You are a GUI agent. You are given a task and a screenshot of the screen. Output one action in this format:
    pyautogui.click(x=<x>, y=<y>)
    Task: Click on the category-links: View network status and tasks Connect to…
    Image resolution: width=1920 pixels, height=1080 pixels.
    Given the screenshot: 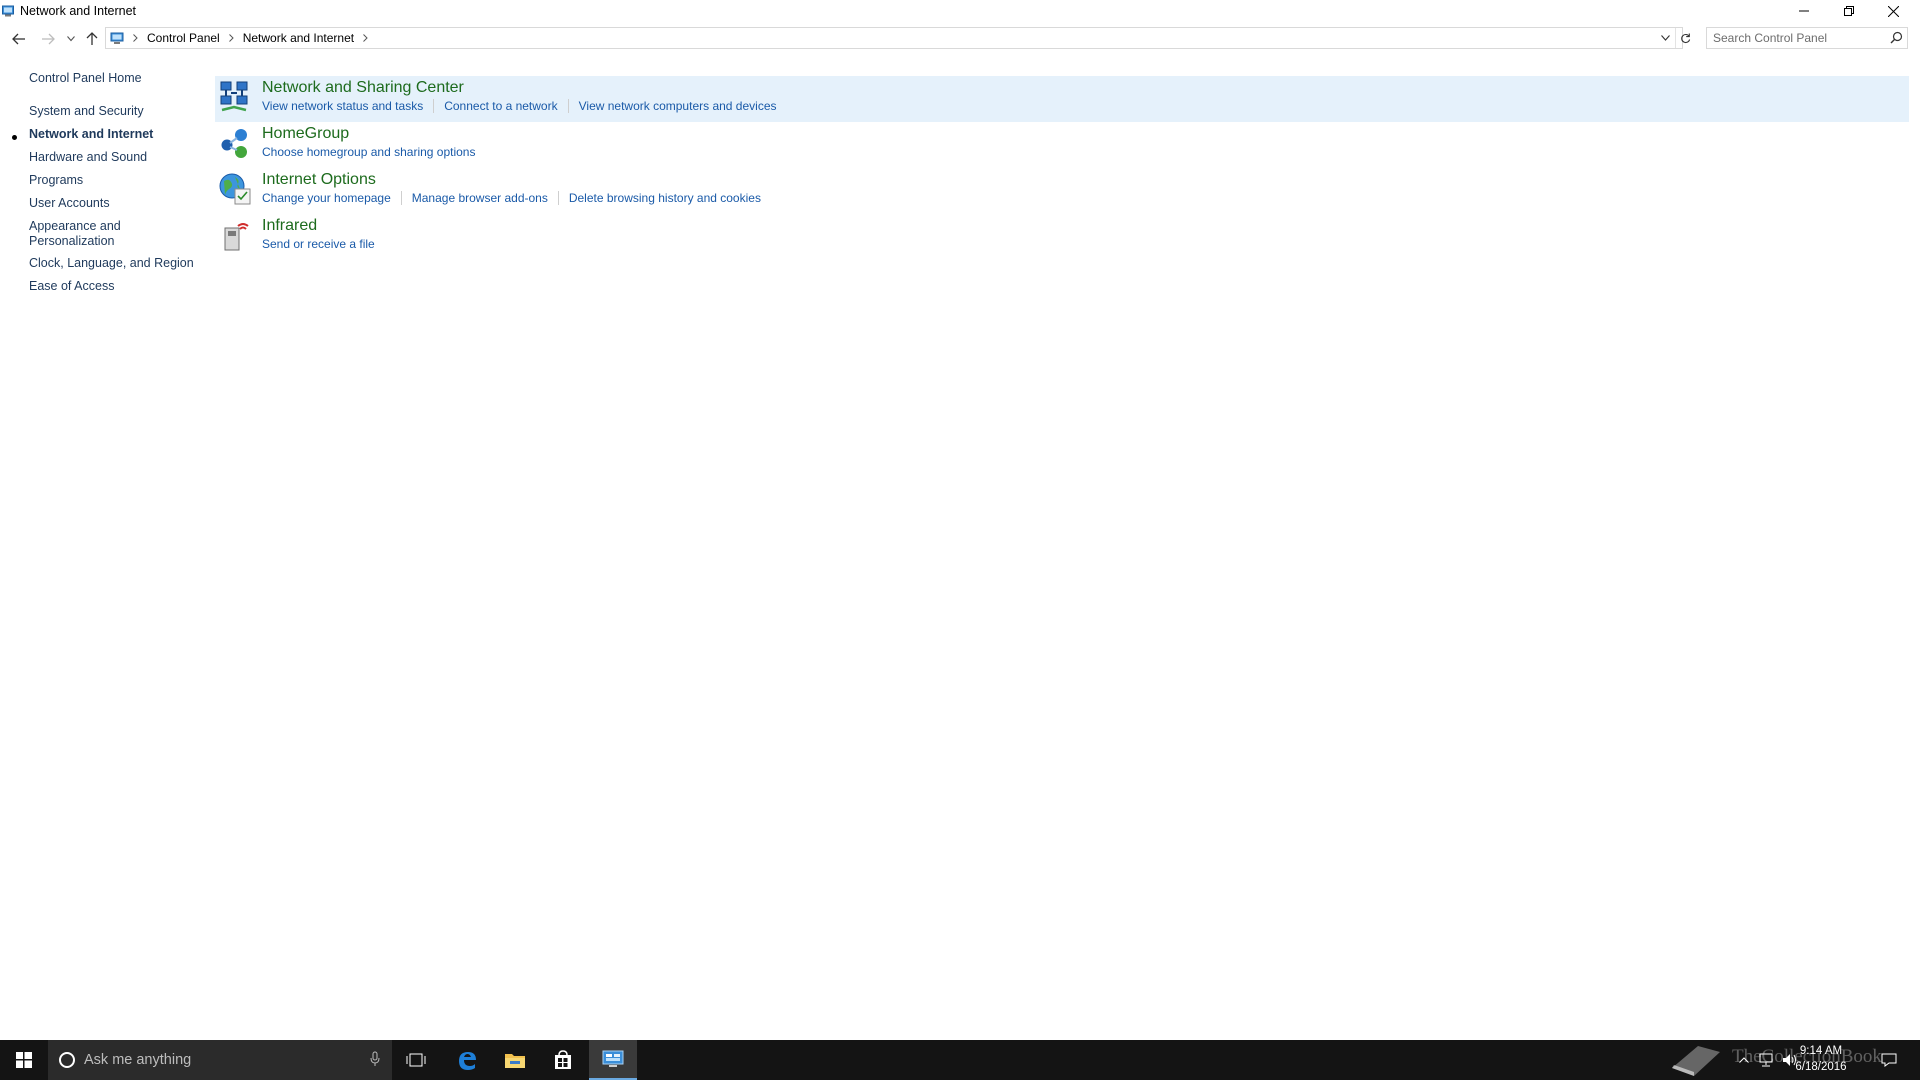 What is the action you would take?
    pyautogui.click(x=519, y=106)
    